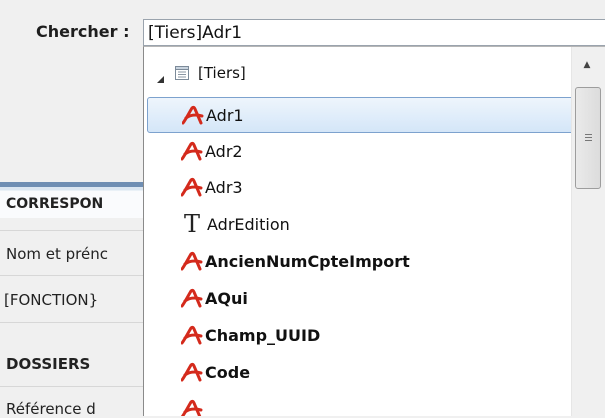 The height and width of the screenshot is (418, 605). Describe the element at coordinates (228, 372) in the screenshot. I see `tree-item-label: Code` at that location.